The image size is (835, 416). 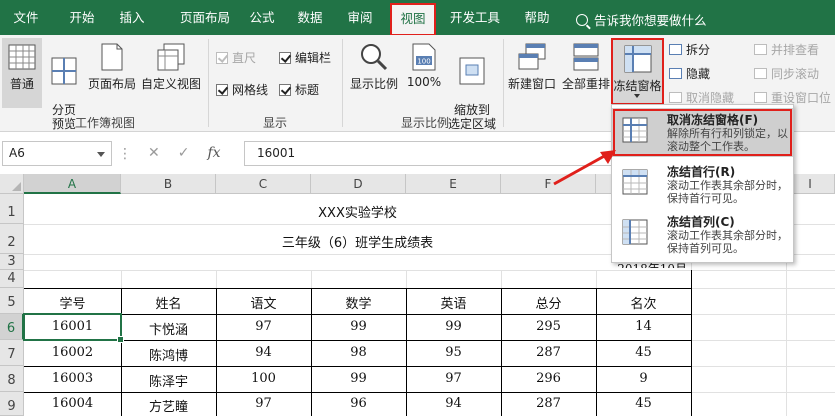 What do you see at coordinates (101, 154) in the screenshot?
I see `chevron-down-icon` at bounding box center [101, 154].